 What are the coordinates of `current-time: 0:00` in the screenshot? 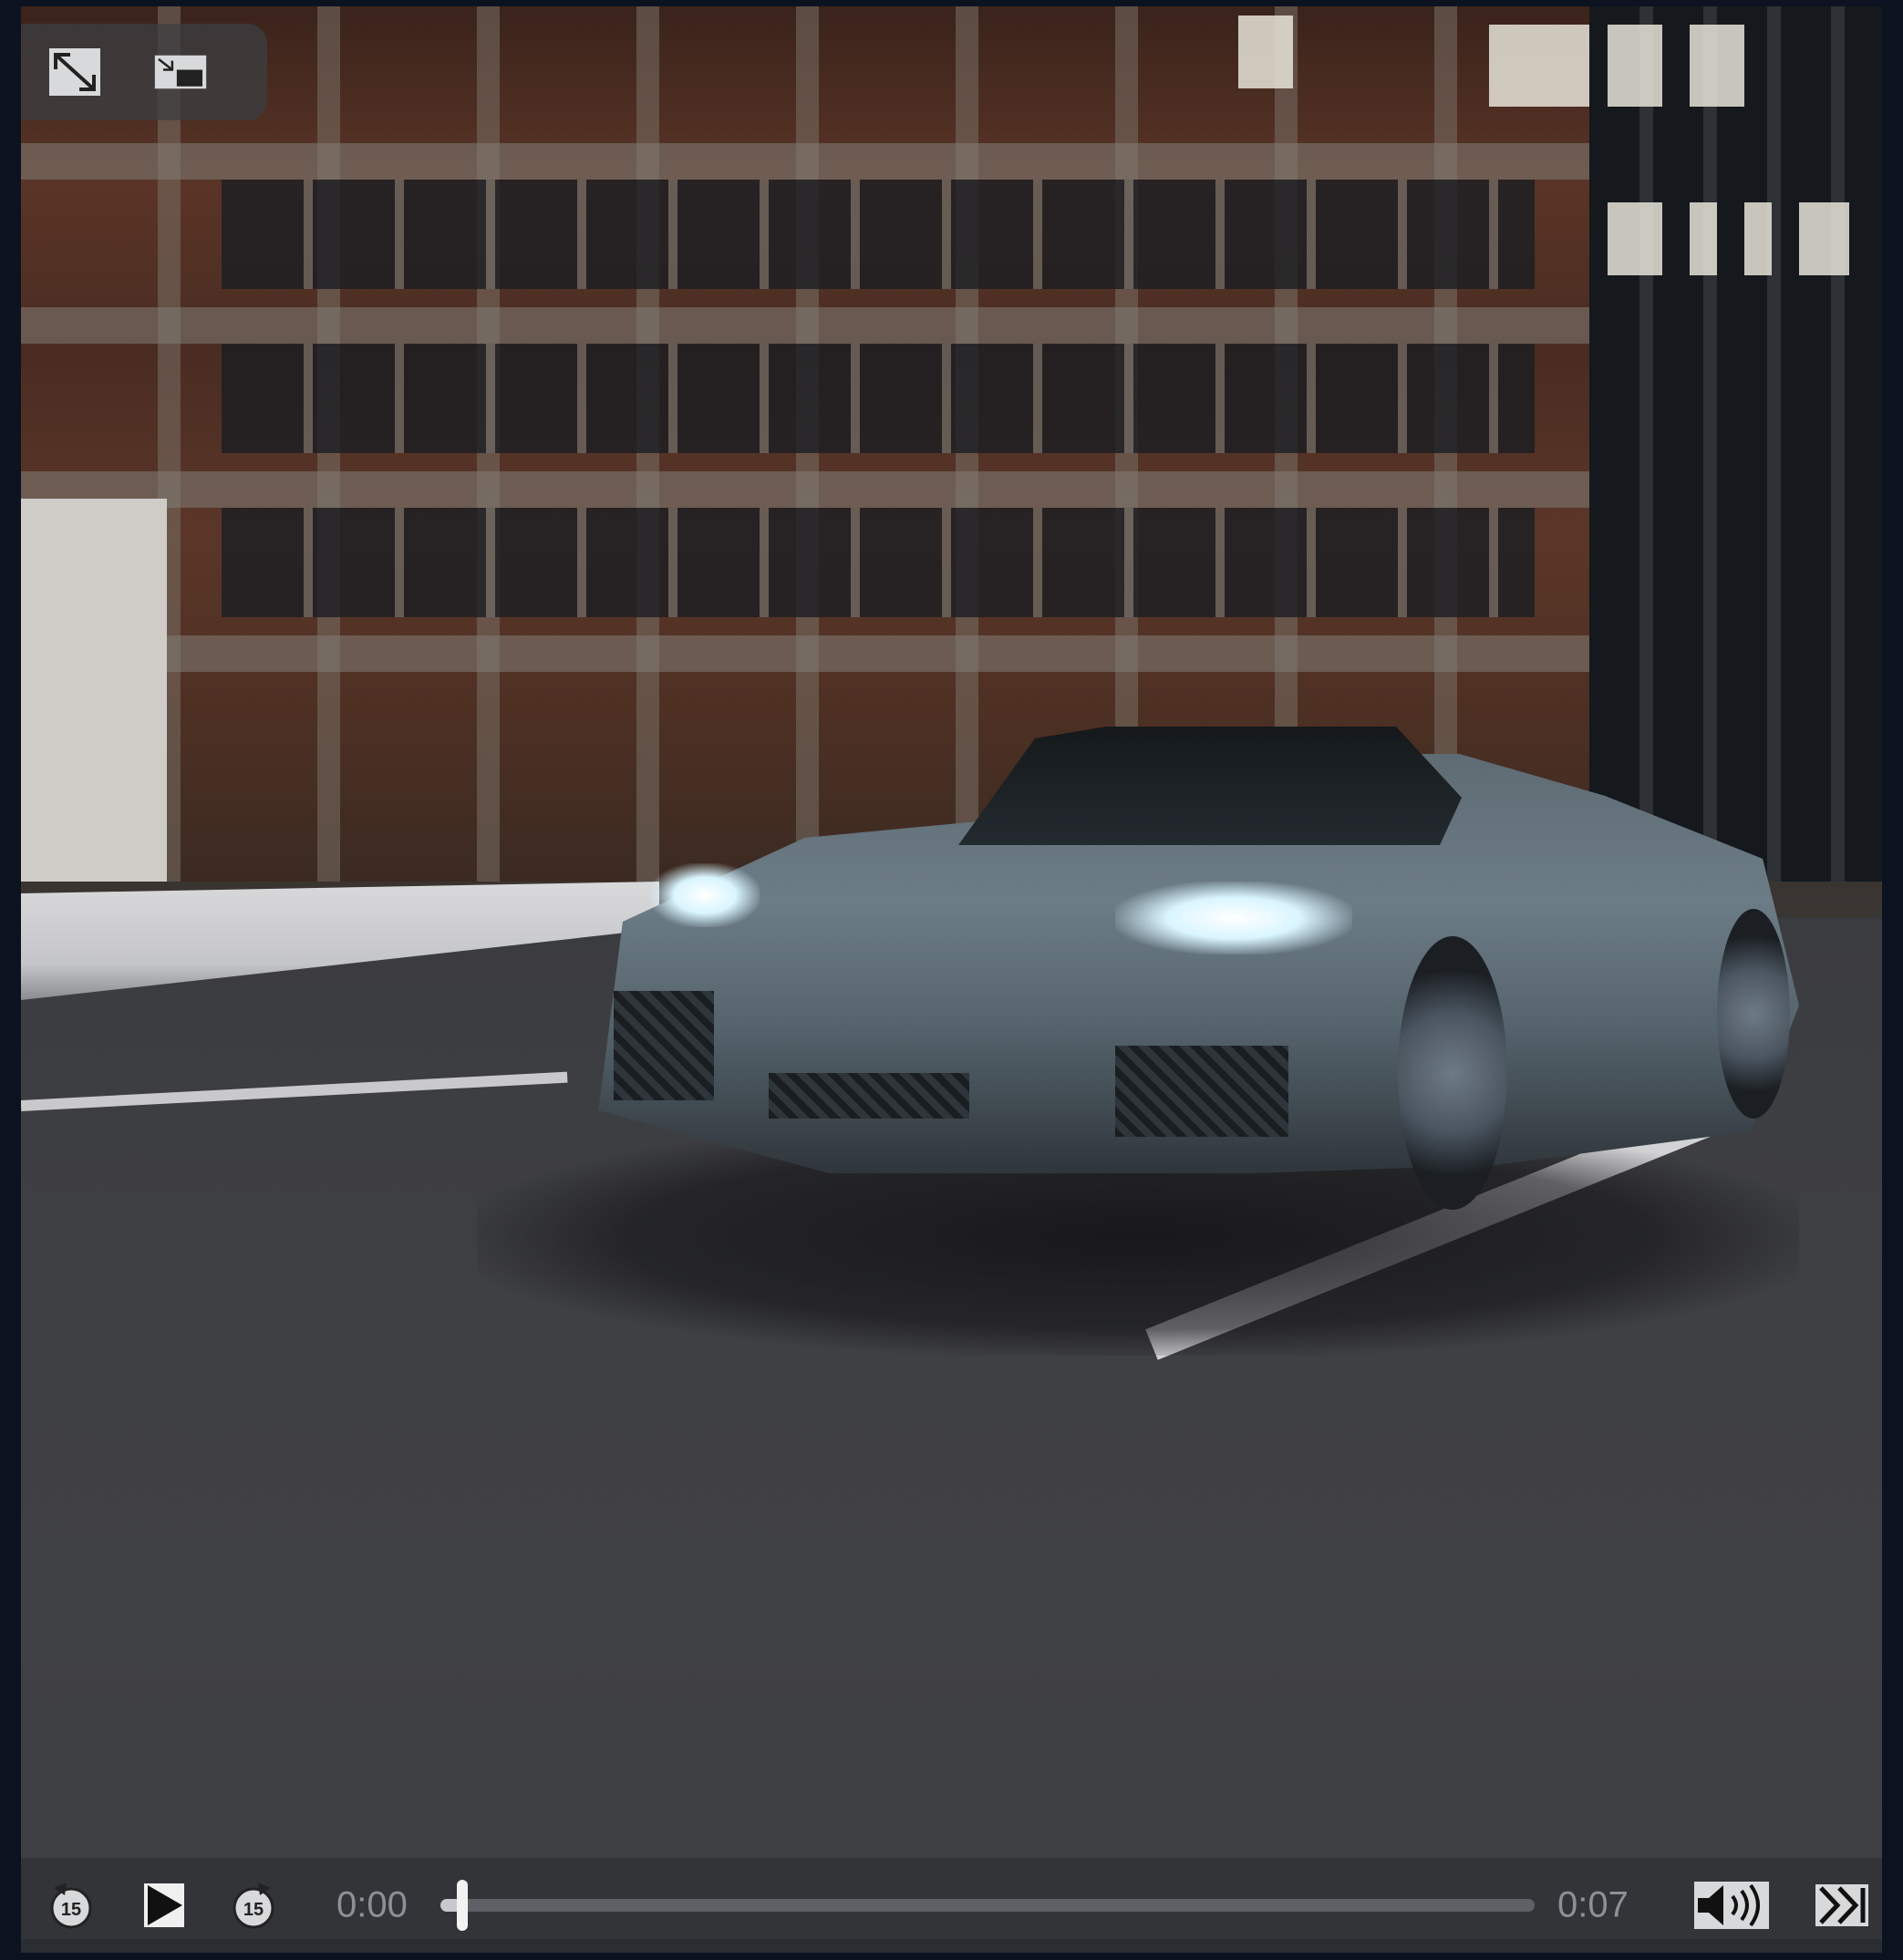 It's located at (372, 1904).